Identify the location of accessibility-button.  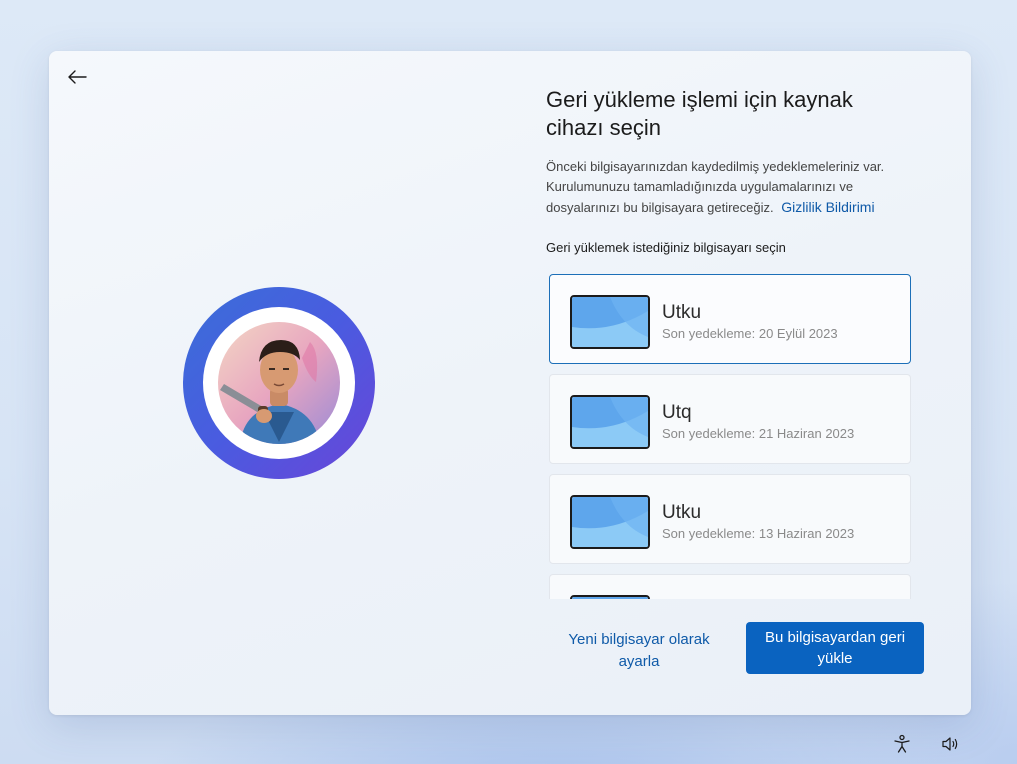
(902, 744).